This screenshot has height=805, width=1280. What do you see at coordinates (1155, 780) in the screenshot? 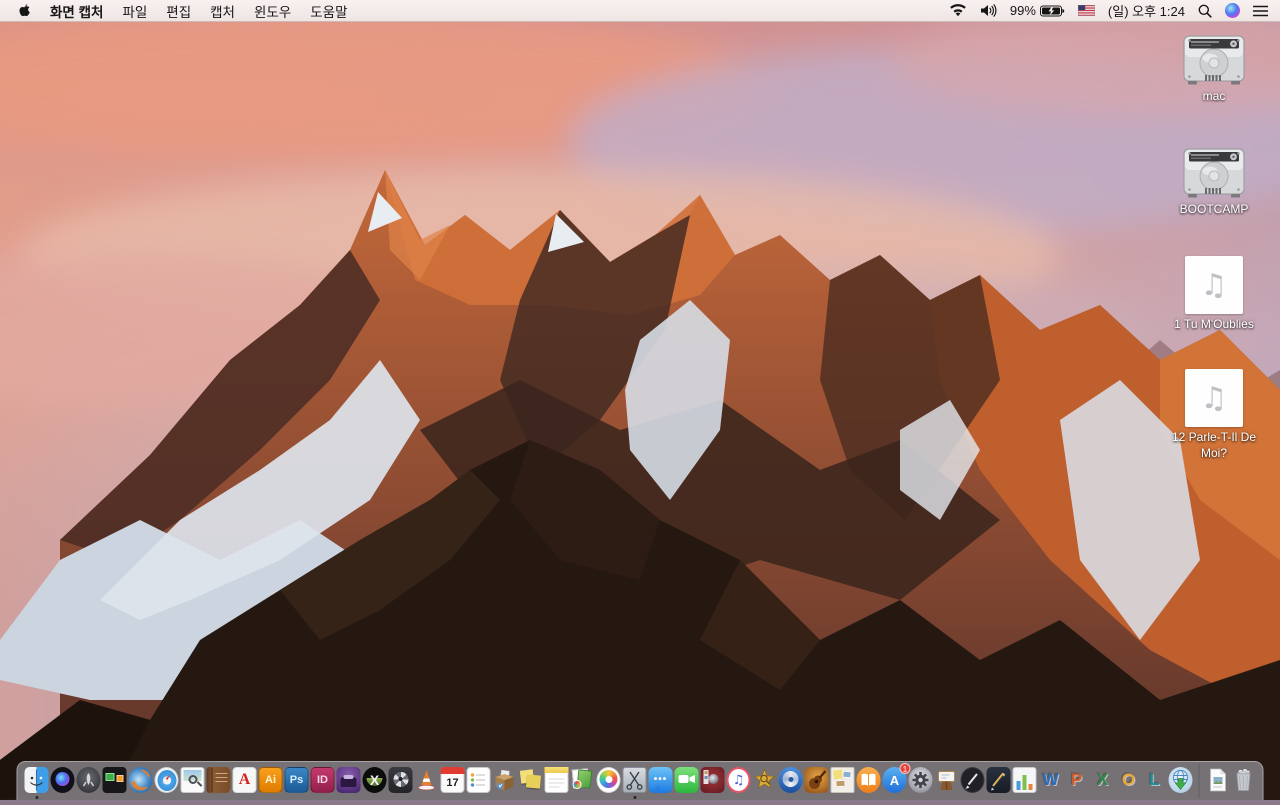
I see `dock-item-lync: L` at bounding box center [1155, 780].